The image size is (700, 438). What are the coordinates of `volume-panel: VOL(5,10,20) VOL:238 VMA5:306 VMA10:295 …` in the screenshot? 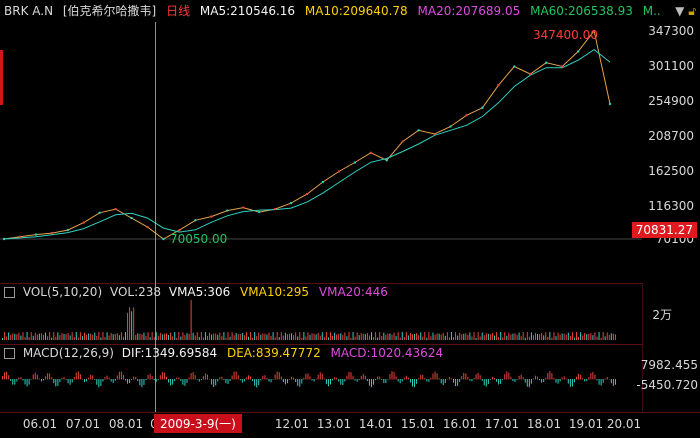 It's located at (321, 313).